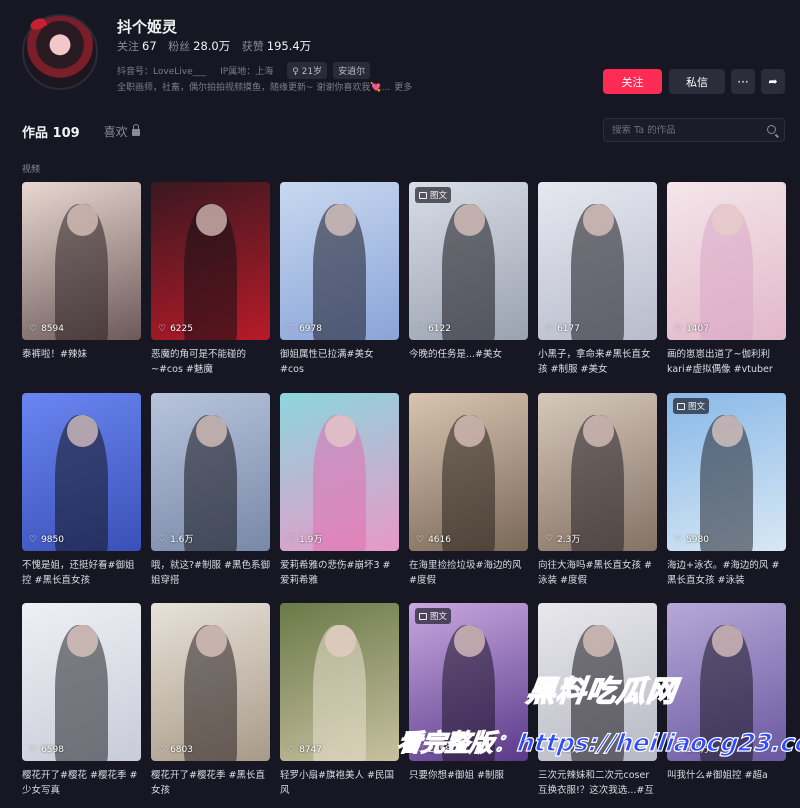 The image size is (800, 808). What do you see at coordinates (726, 362) in the screenshot?
I see `video-caption: 画的崽崽出道了~伽利利kari#虚拟偶像 #vtuber` at bounding box center [726, 362].